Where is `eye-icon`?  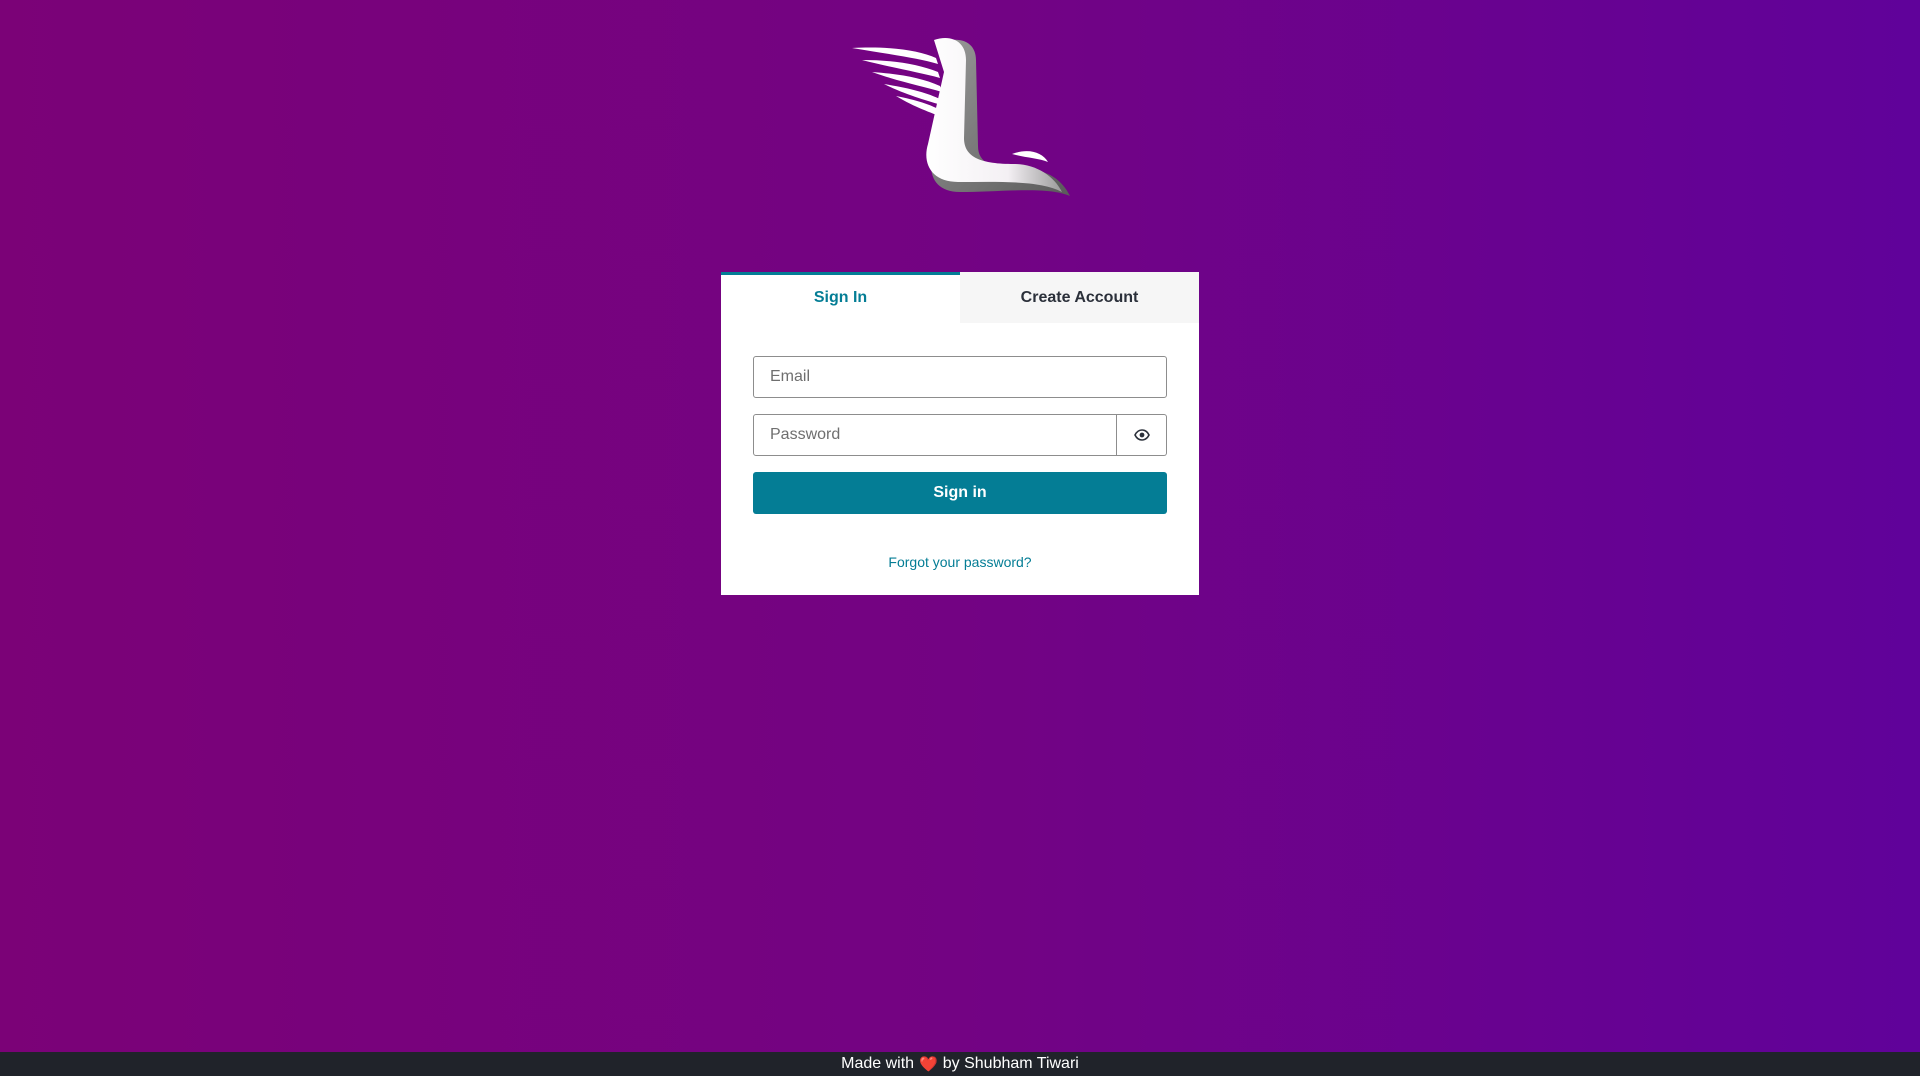 eye-icon is located at coordinates (1141, 435).